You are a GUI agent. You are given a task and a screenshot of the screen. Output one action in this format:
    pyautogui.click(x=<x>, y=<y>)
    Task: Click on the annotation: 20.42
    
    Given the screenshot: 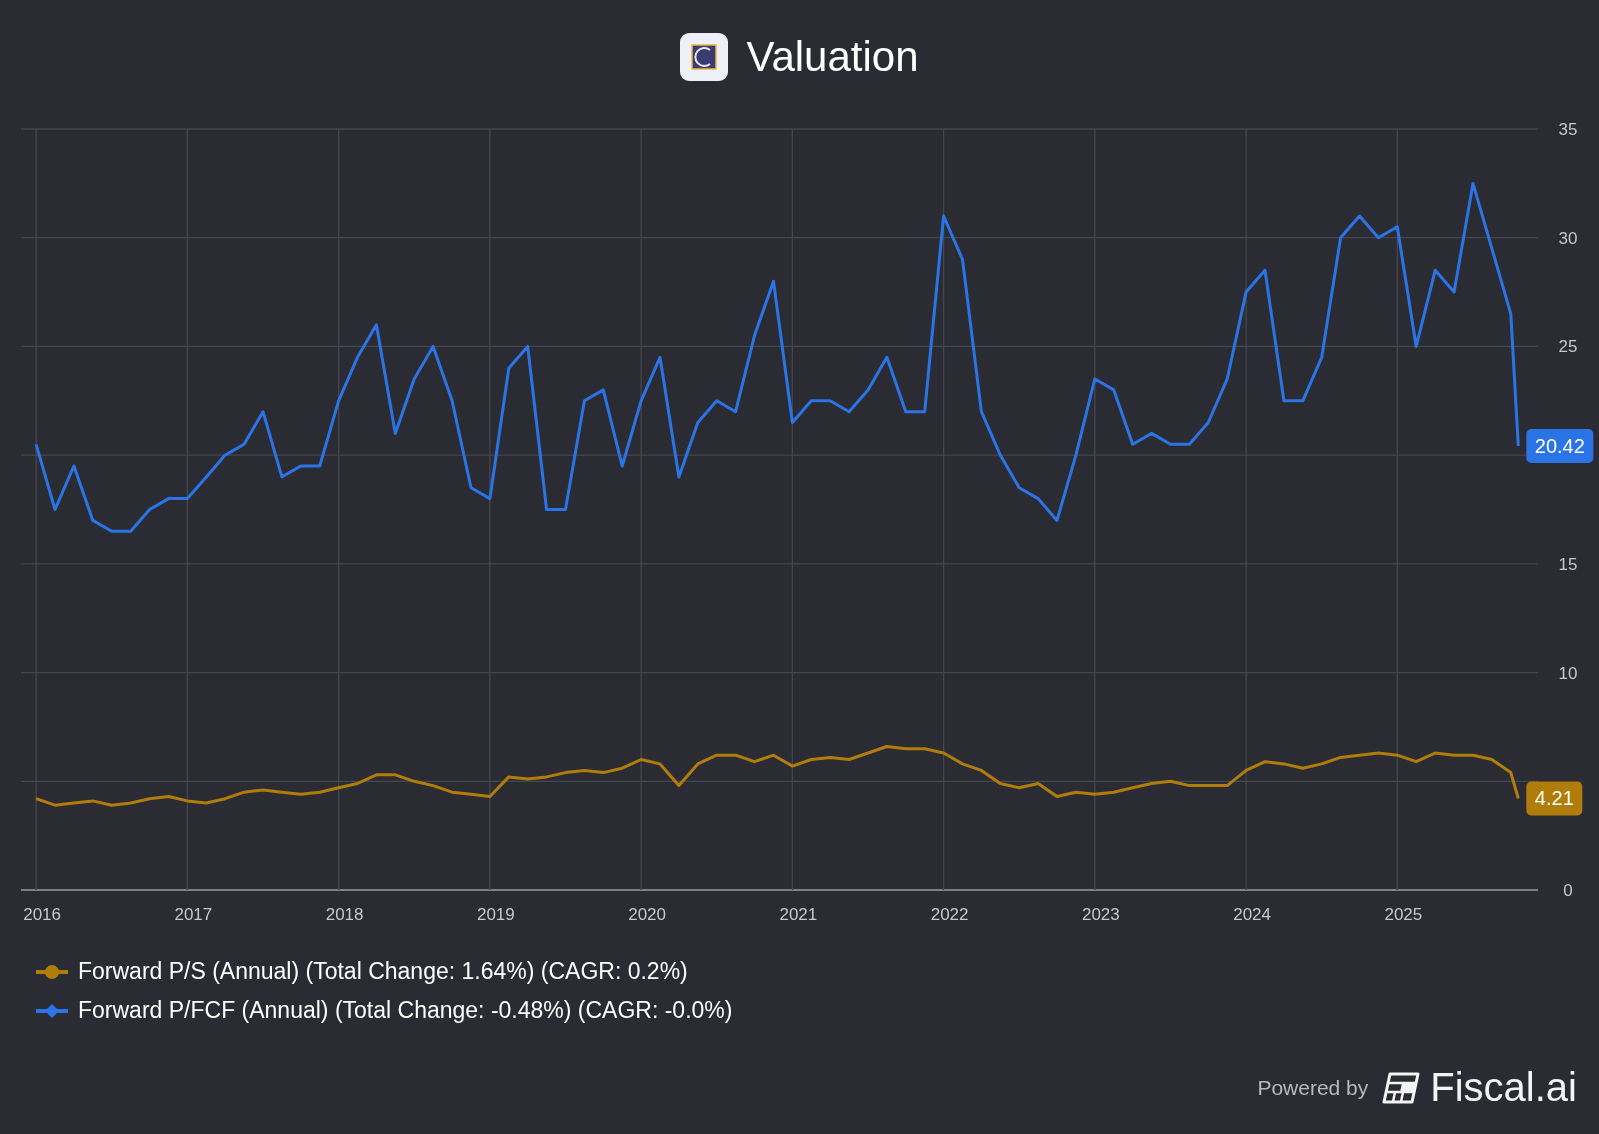 What is the action you would take?
    pyautogui.click(x=1559, y=446)
    